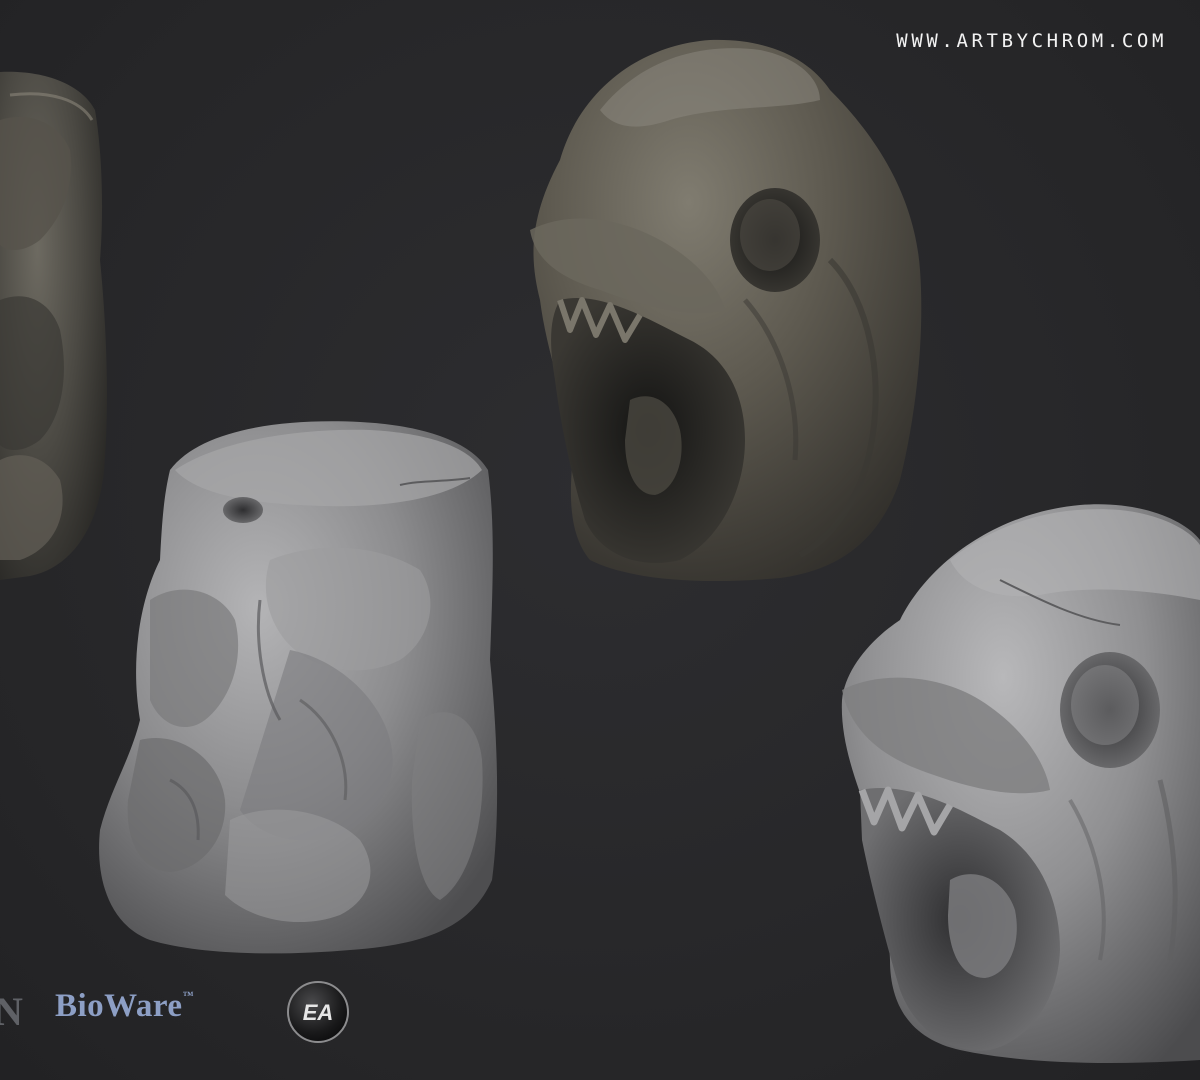 This screenshot has width=1200, height=1080. I want to click on bioware-logo: BioWare™, so click(124, 1006).